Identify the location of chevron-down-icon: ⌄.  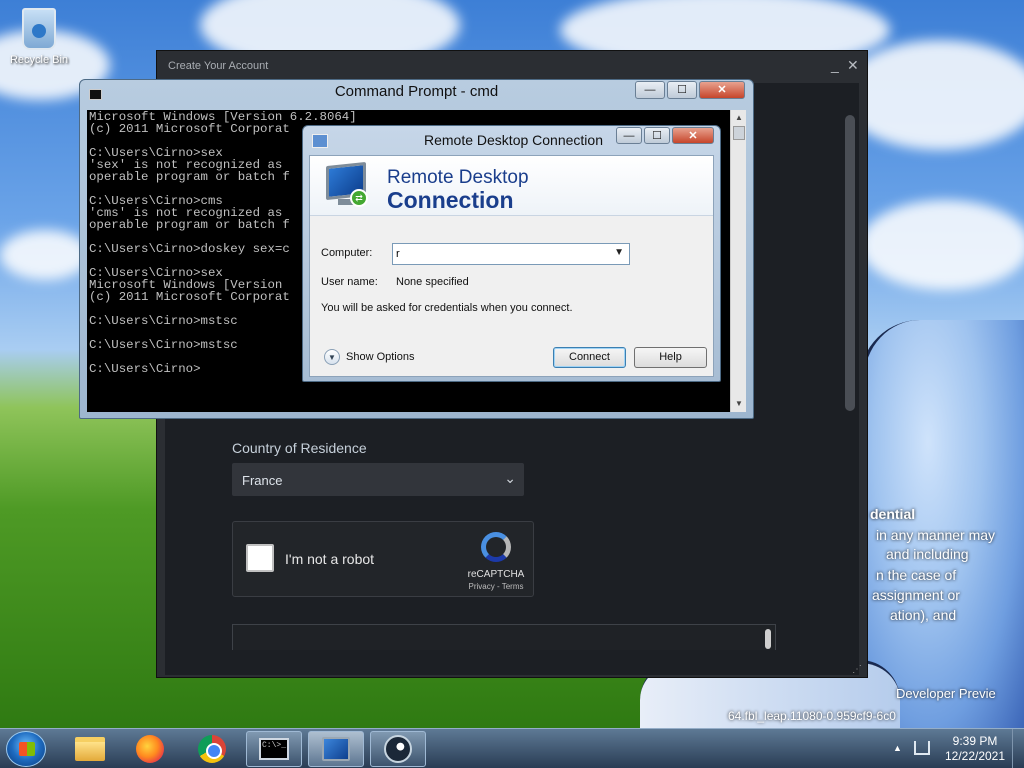
(510, 478).